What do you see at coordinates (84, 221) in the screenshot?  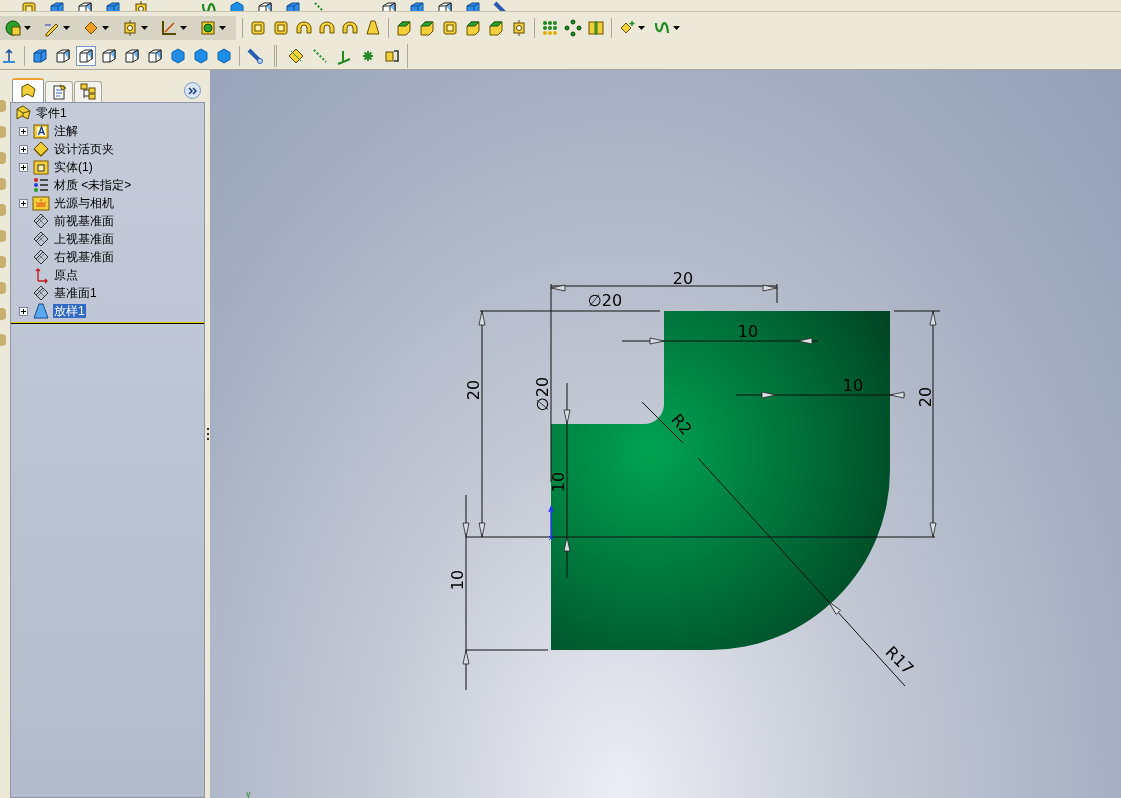 I see `tree-item: 前视基准面` at bounding box center [84, 221].